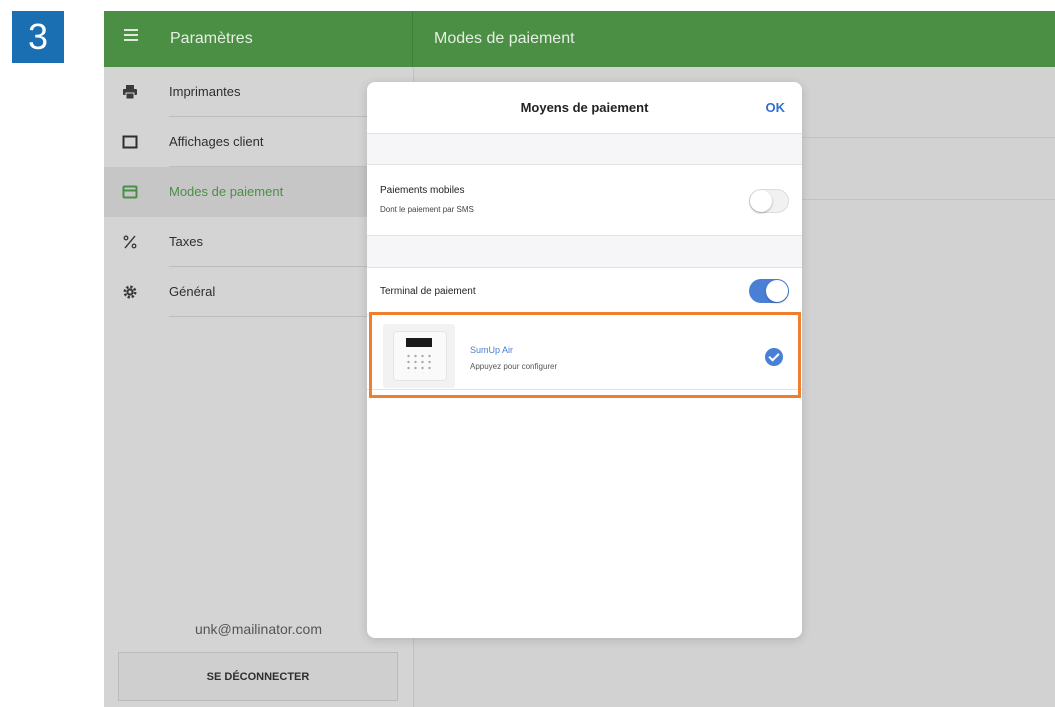 This screenshot has height=707, width=1055. I want to click on settings-title: Paramètres, so click(211, 38).